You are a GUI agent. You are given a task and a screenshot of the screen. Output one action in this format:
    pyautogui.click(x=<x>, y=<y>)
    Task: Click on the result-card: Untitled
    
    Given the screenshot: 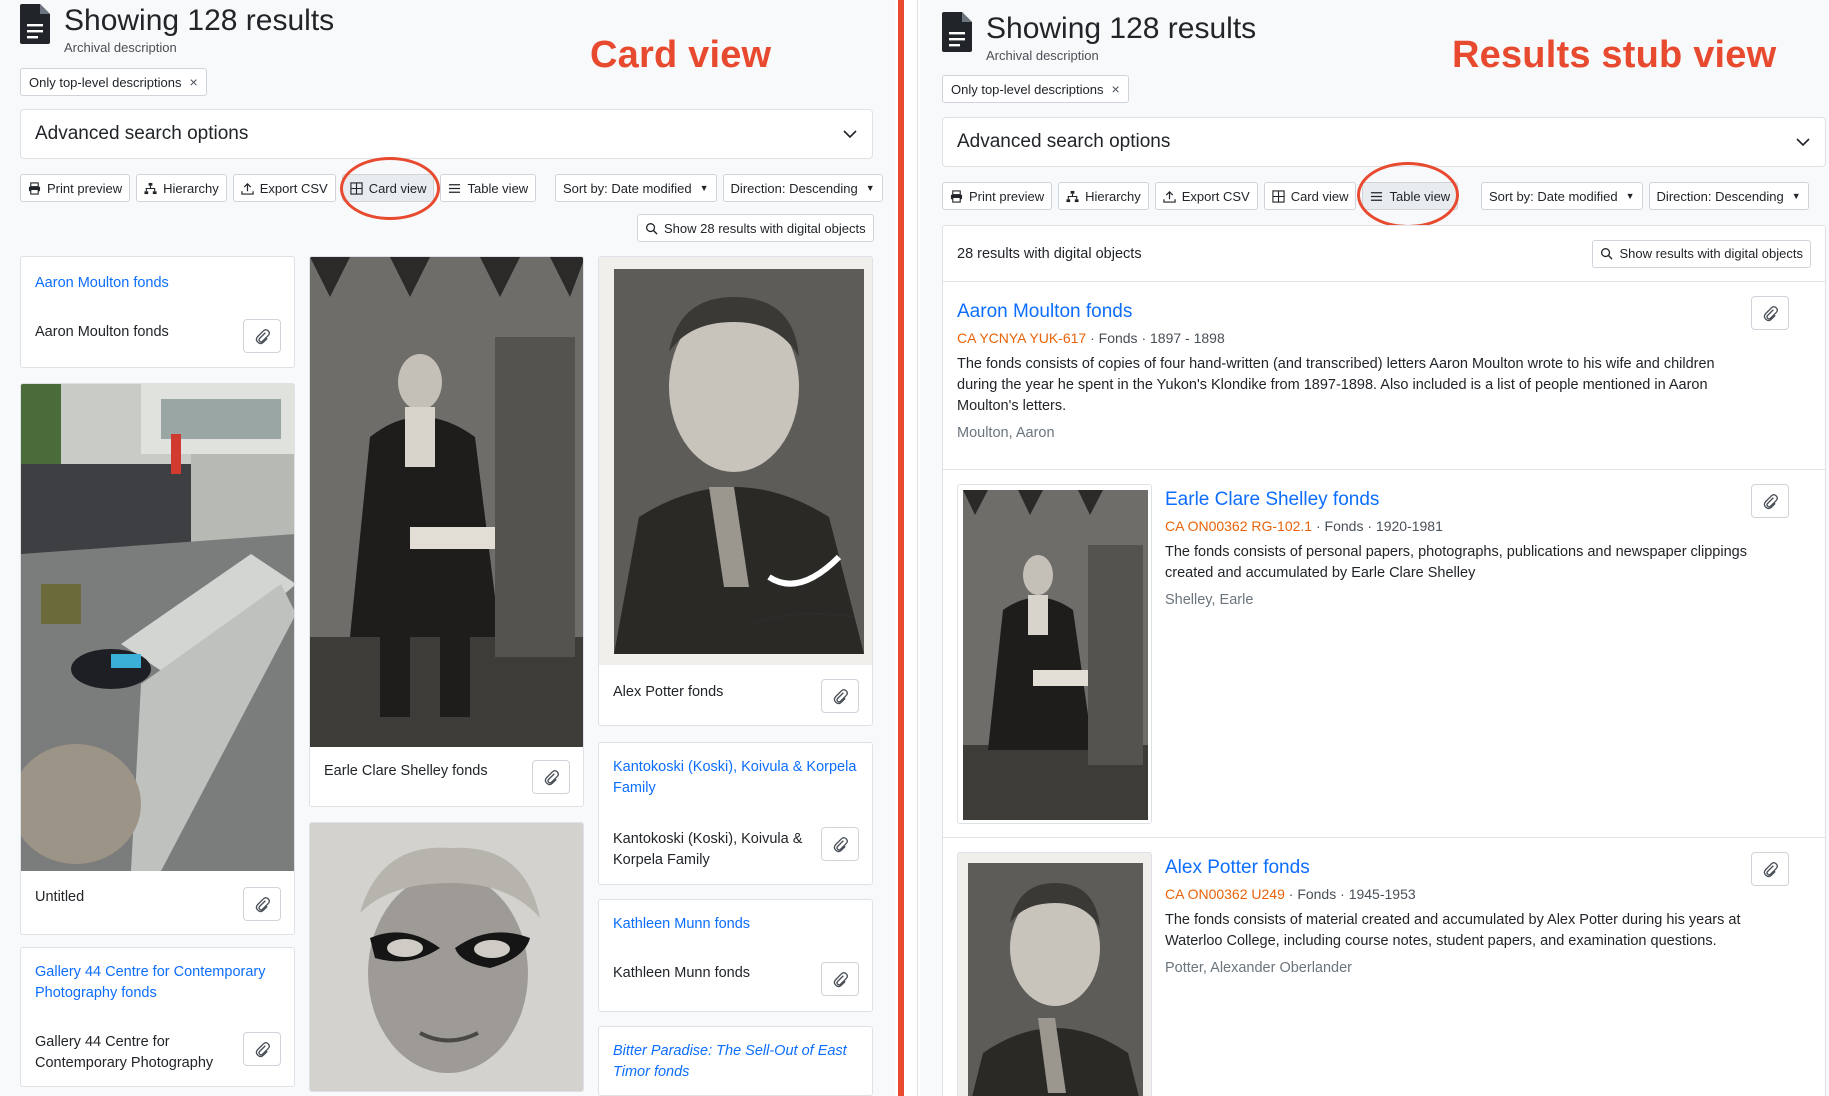 What is the action you would take?
    pyautogui.click(x=157, y=659)
    